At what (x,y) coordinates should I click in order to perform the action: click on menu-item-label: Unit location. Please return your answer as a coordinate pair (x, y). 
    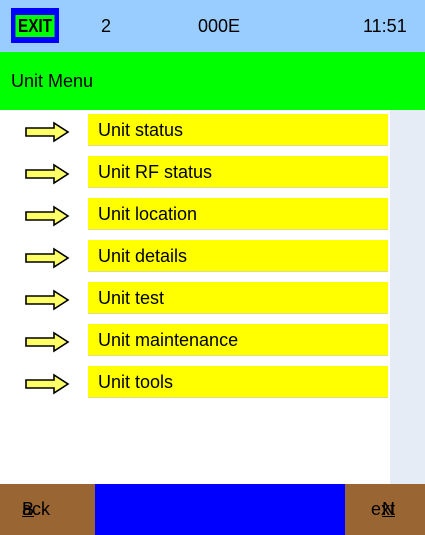
    Looking at the image, I should click on (238, 214).